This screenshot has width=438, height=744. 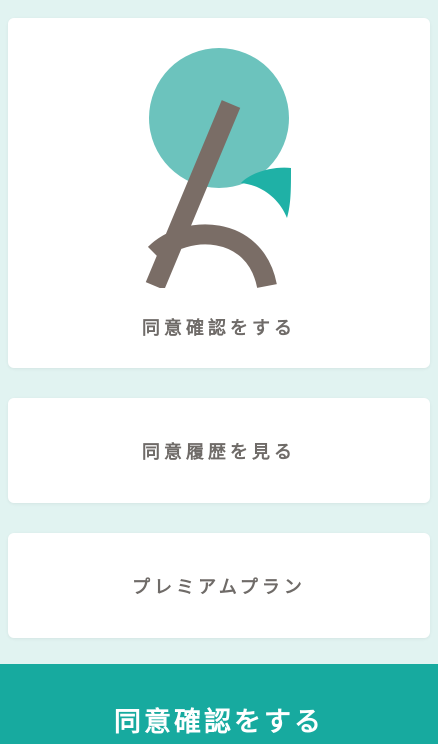 What do you see at coordinates (219, 722) in the screenshot?
I see `cta-label: 同意確認をする` at bounding box center [219, 722].